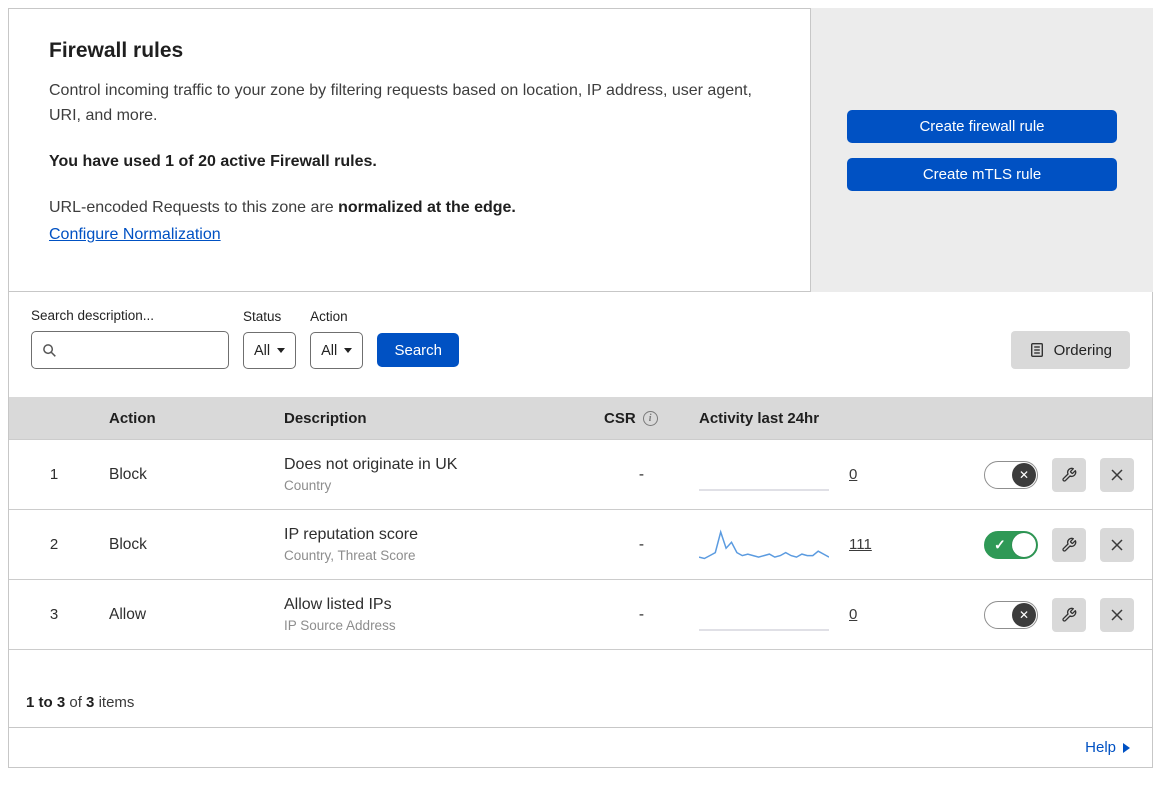  I want to click on create-mtls-rule-button: Create mTLS rule, so click(982, 174).